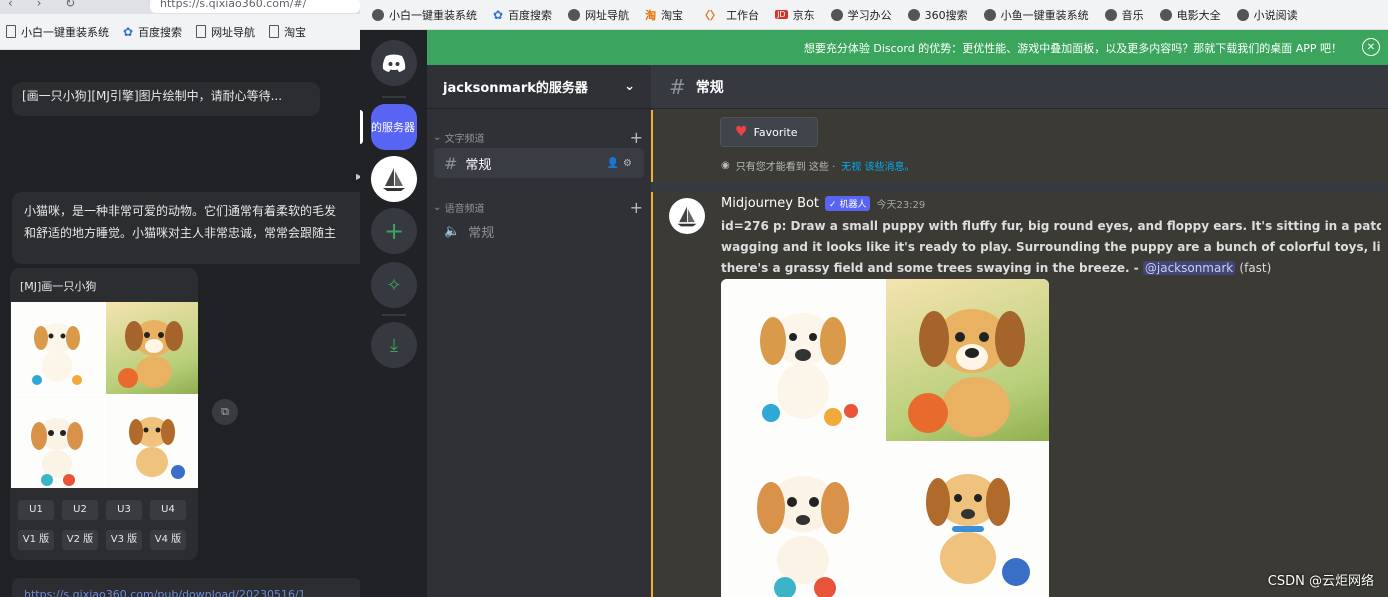  What do you see at coordinates (1019, 87) in the screenshot?
I see `channel-header: # 常规` at bounding box center [1019, 87].